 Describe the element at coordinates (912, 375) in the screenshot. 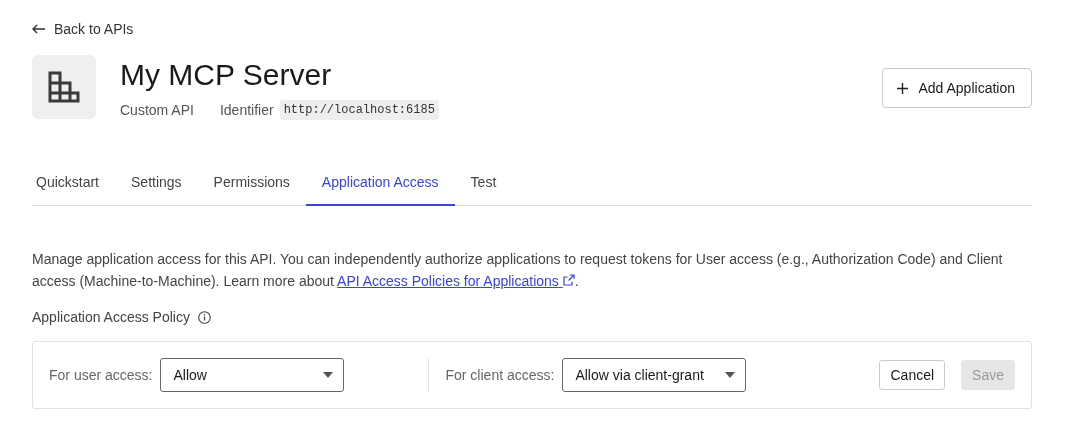

I see `cancel-button: Cancel` at that location.